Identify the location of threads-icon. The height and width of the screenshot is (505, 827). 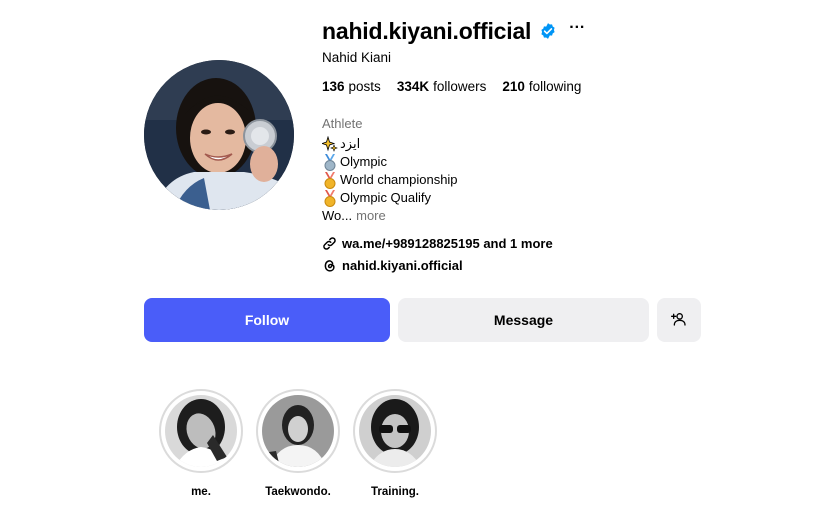
(329, 265).